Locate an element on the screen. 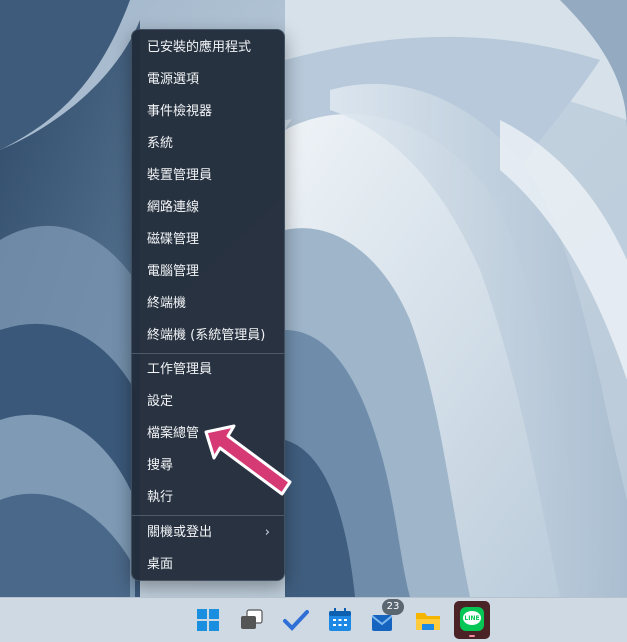 The width and height of the screenshot is (627, 642). calendar-app-button is located at coordinates (340, 620).